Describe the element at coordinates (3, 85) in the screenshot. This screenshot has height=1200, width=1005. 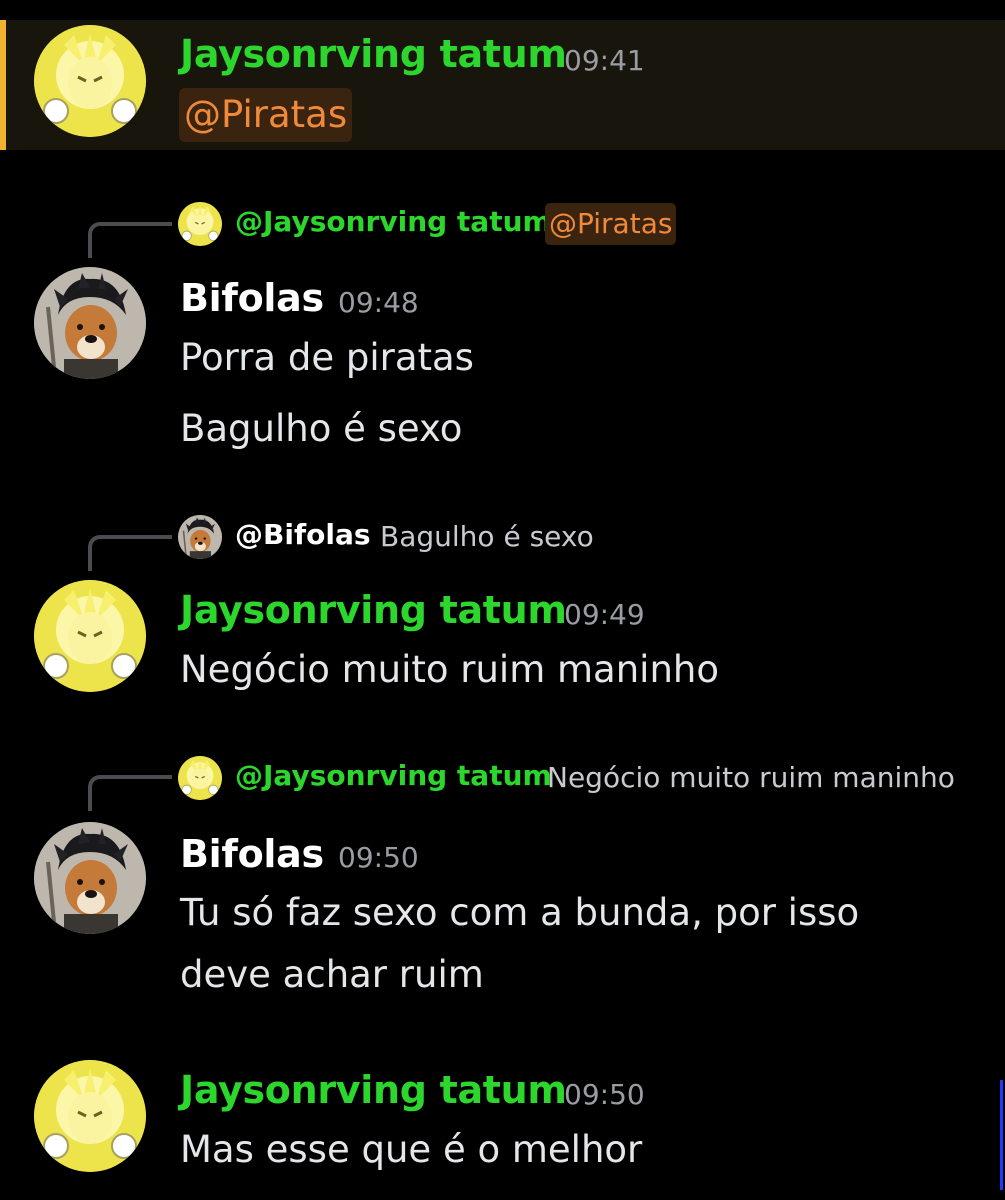
I see `mention-highlight-bar` at that location.